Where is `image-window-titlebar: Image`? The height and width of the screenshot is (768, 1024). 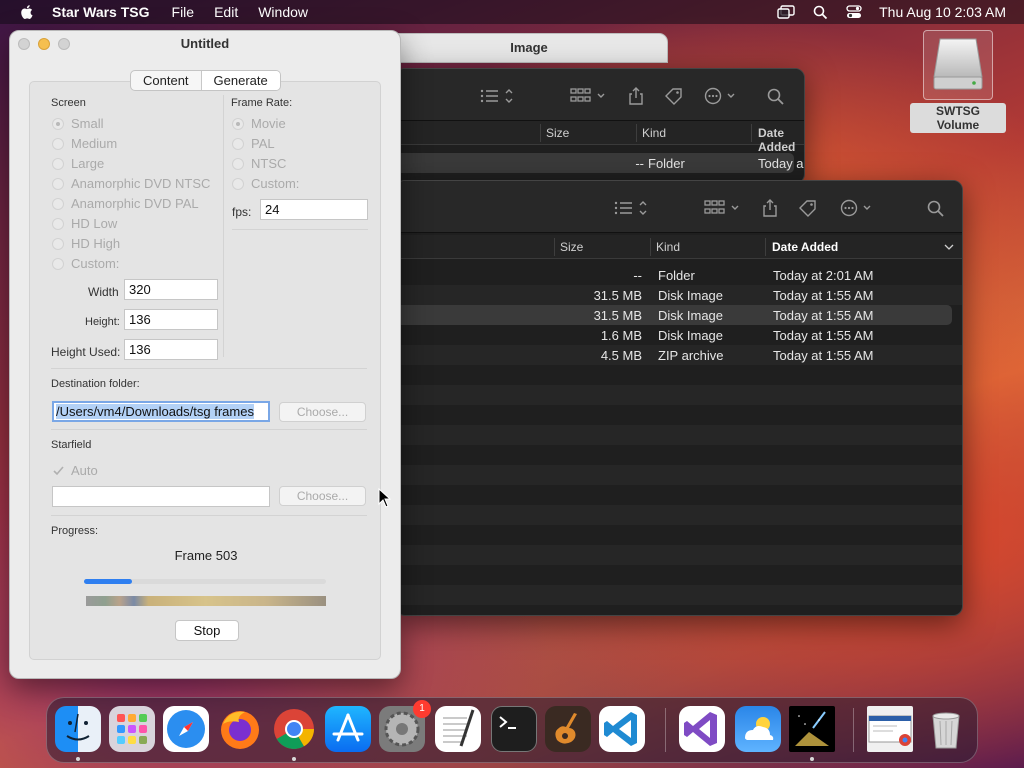
image-window-titlebar: Image is located at coordinates (529, 48).